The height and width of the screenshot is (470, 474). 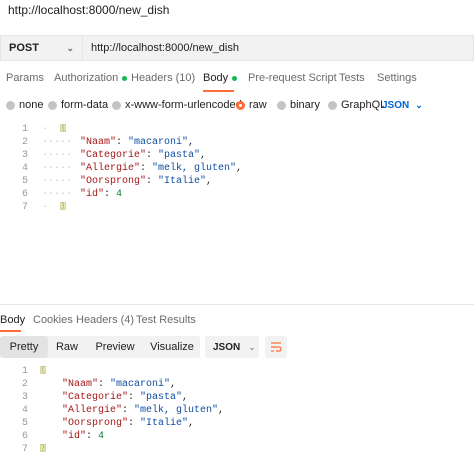 I want to click on radio-raw-selected-icon, so click(x=240, y=105).